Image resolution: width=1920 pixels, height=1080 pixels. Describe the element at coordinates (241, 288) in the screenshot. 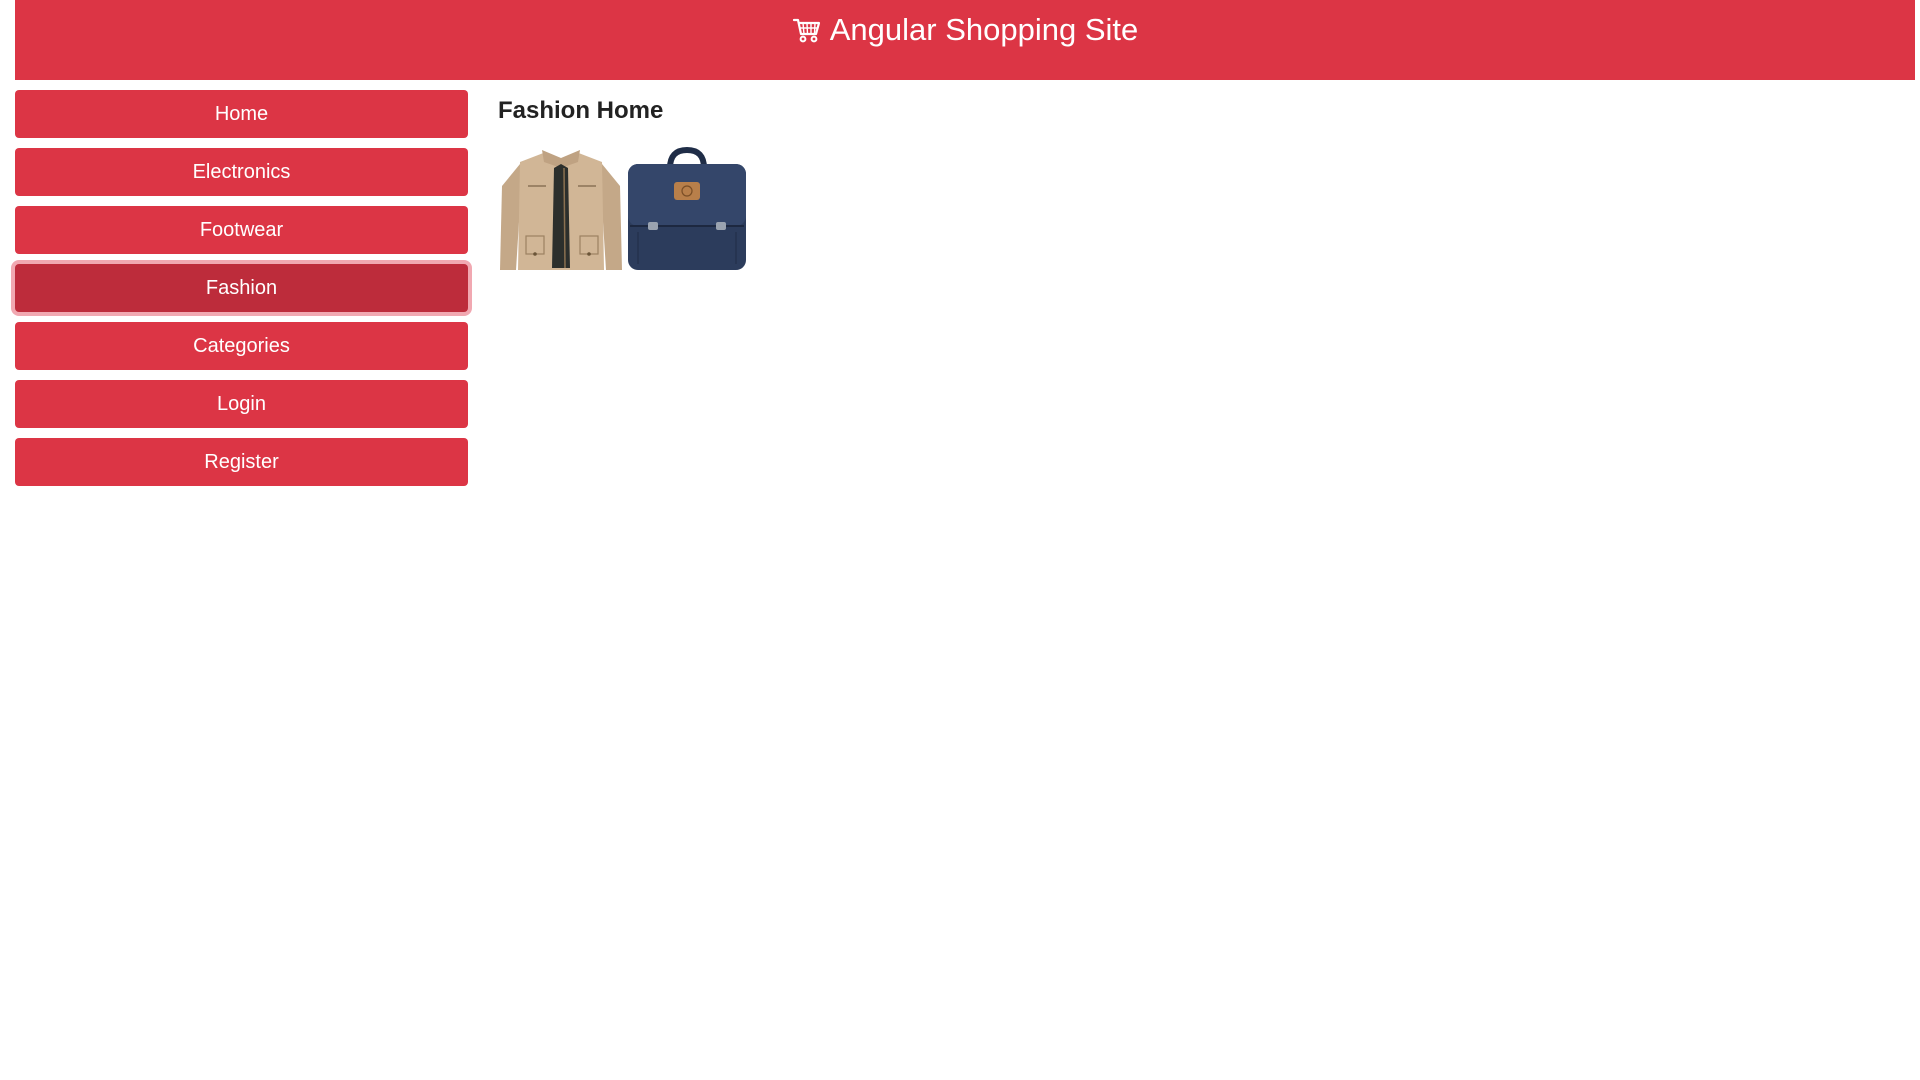

I see `sidebar-item-fashion: Fashion` at that location.